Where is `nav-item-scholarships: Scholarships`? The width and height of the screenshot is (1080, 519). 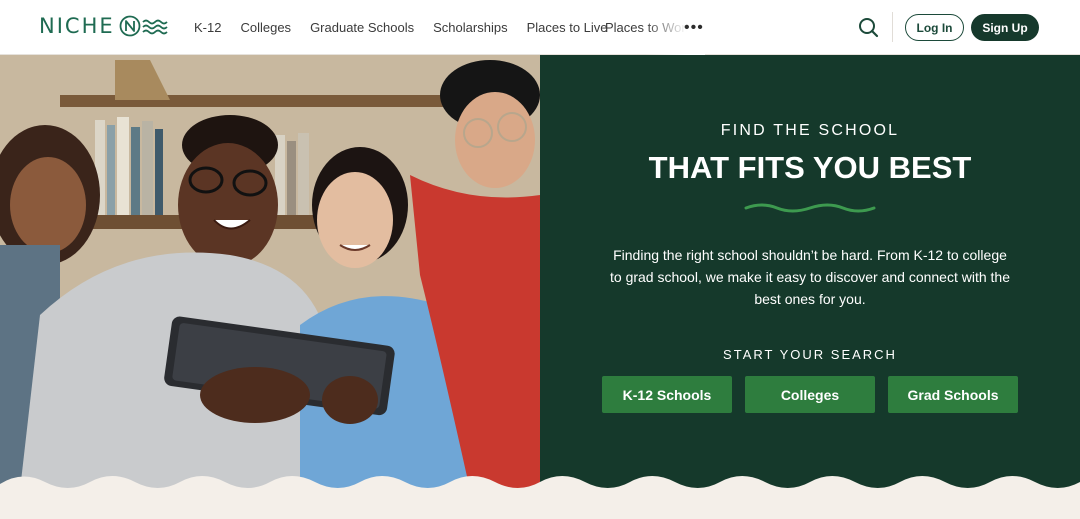 nav-item-scholarships: Scholarships is located at coordinates (470, 27).